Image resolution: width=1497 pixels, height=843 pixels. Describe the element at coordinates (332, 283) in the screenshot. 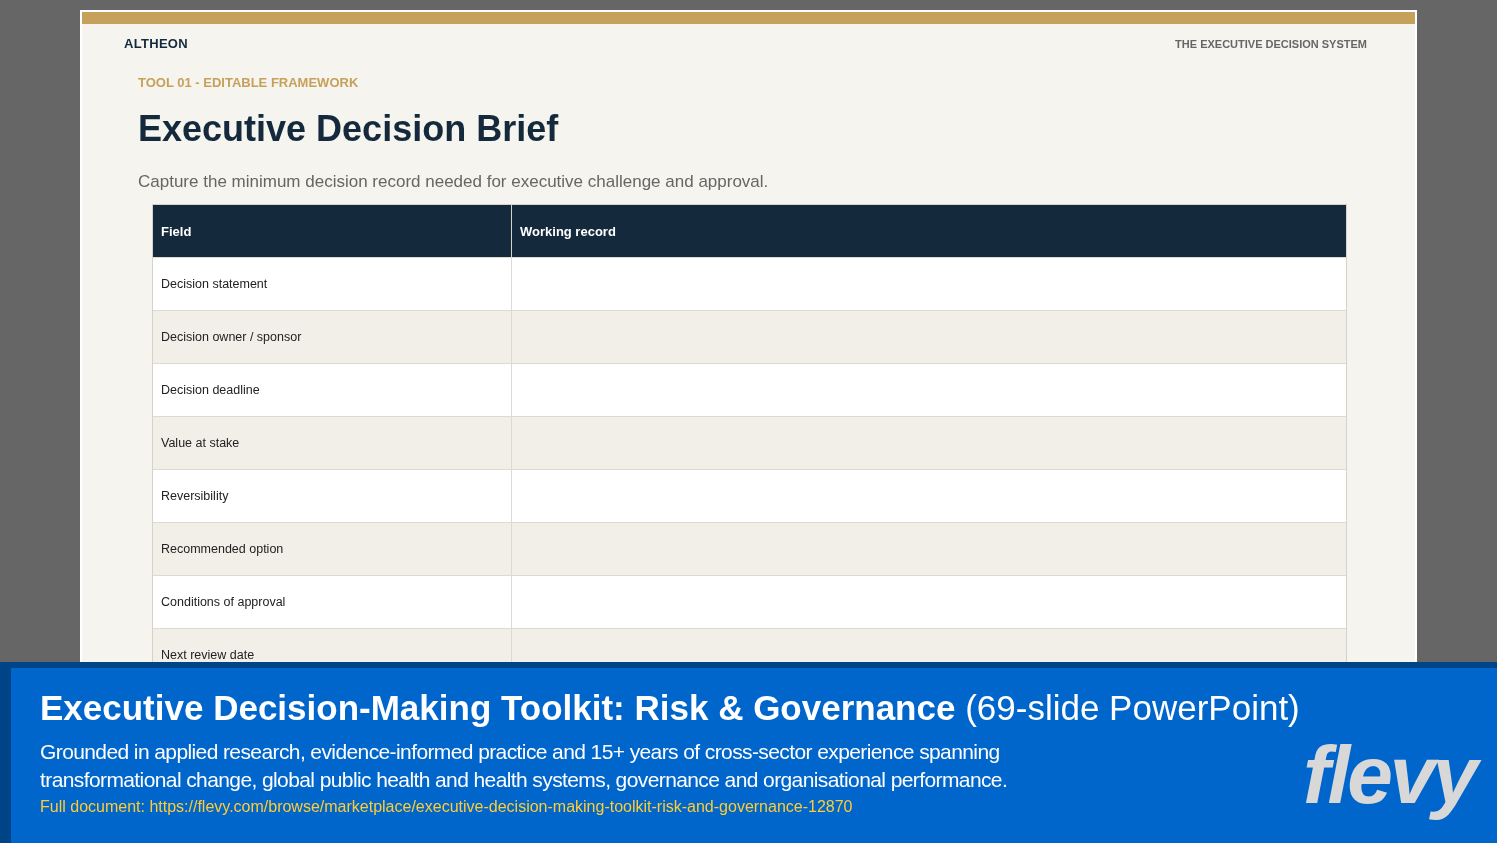

I see `table-cell: Decision statement` at that location.